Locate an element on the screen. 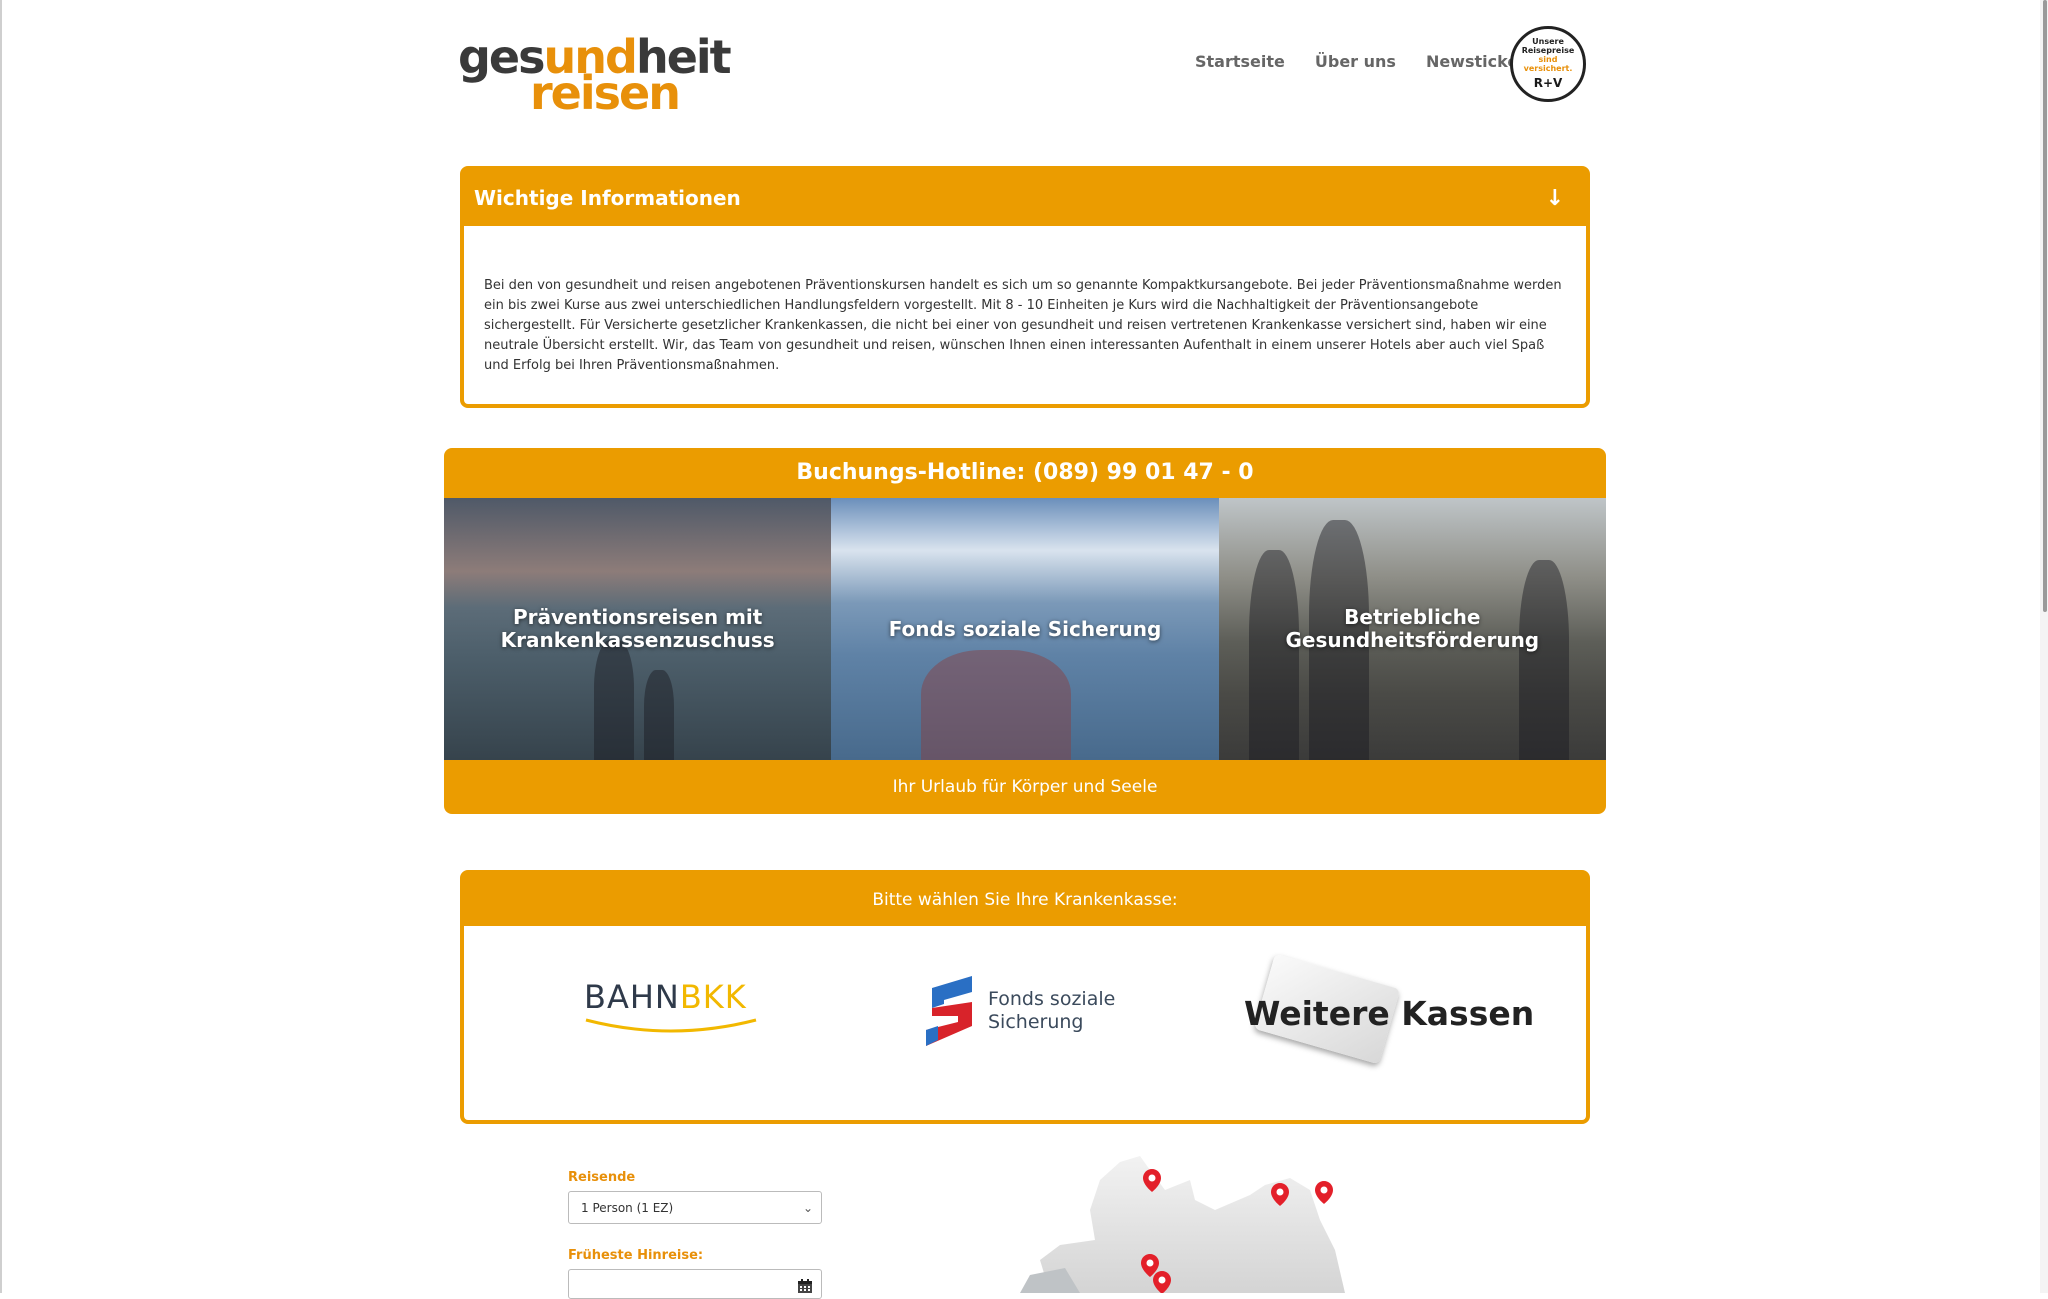  bahn-bkk-logo: BAHNBKK is located at coordinates (671, 1008).